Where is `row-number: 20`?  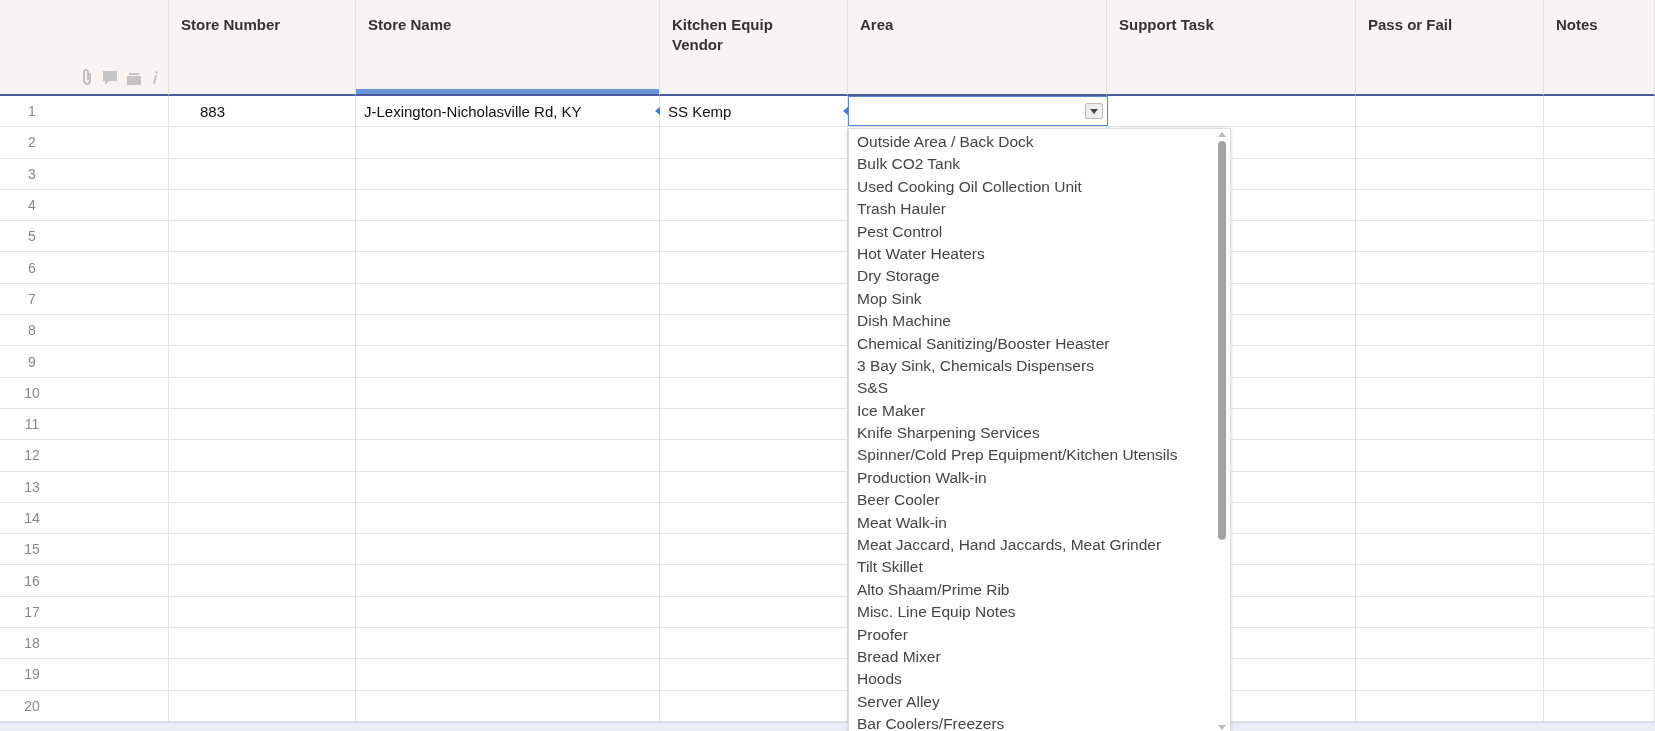 row-number: 20 is located at coordinates (32, 705).